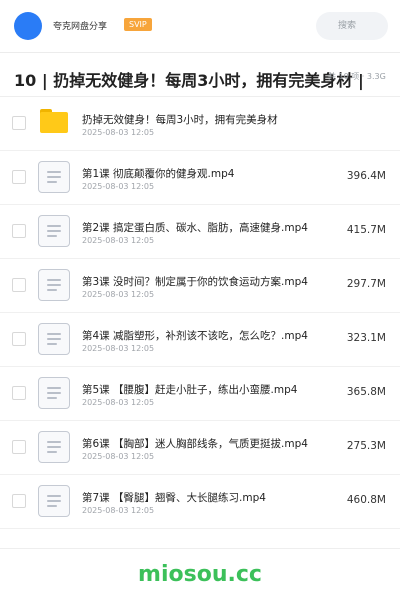 This screenshot has height=600, width=400. Describe the element at coordinates (189, 80) in the screenshot. I see `page-title: 10 | 扔掉无效健身！每周3小时，拥有完美身材 |` at that location.